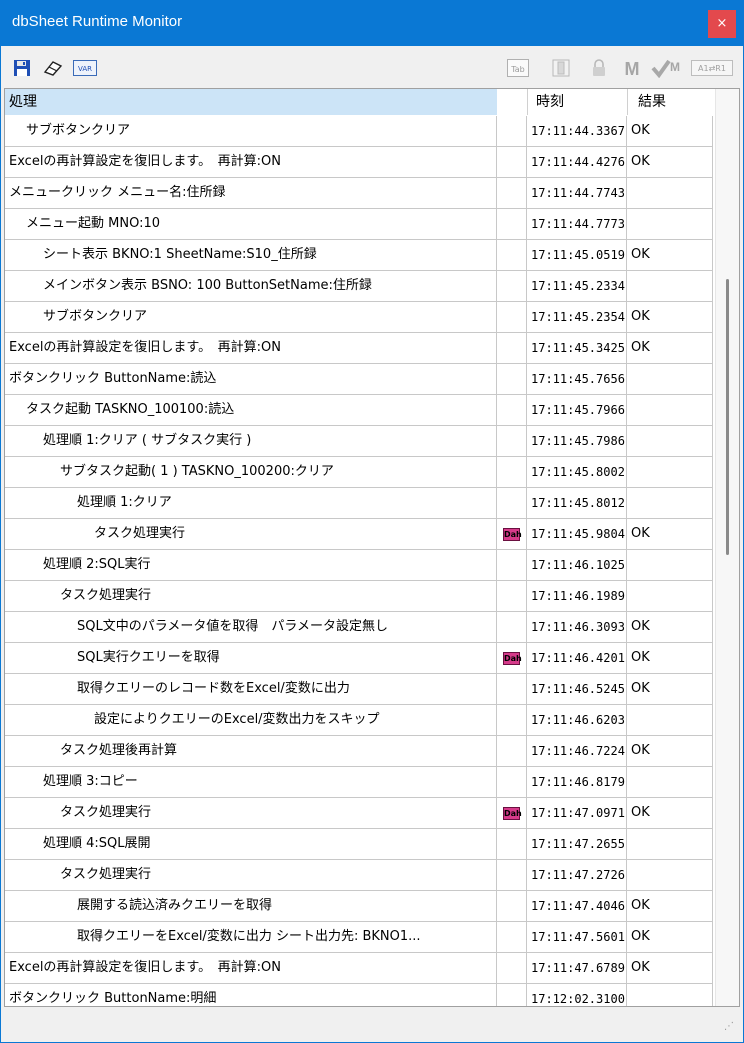 The image size is (744, 1043). I want to click on table-row: タスク起動 TASKNO_100100:読込 17:11:45.7966, so click(359, 410).